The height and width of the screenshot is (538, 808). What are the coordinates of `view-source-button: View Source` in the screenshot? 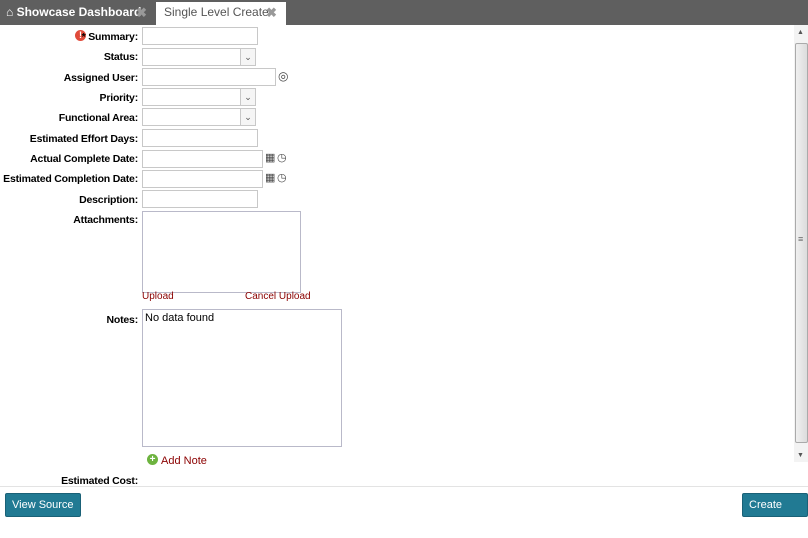 It's located at (43, 505).